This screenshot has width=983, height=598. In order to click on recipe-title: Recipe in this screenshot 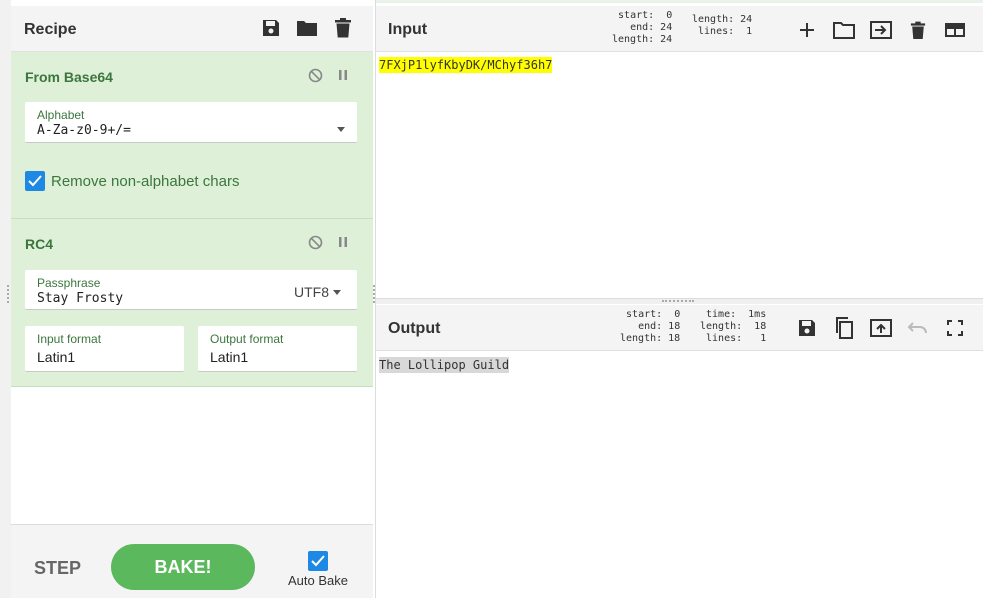, I will do `click(50, 29)`.